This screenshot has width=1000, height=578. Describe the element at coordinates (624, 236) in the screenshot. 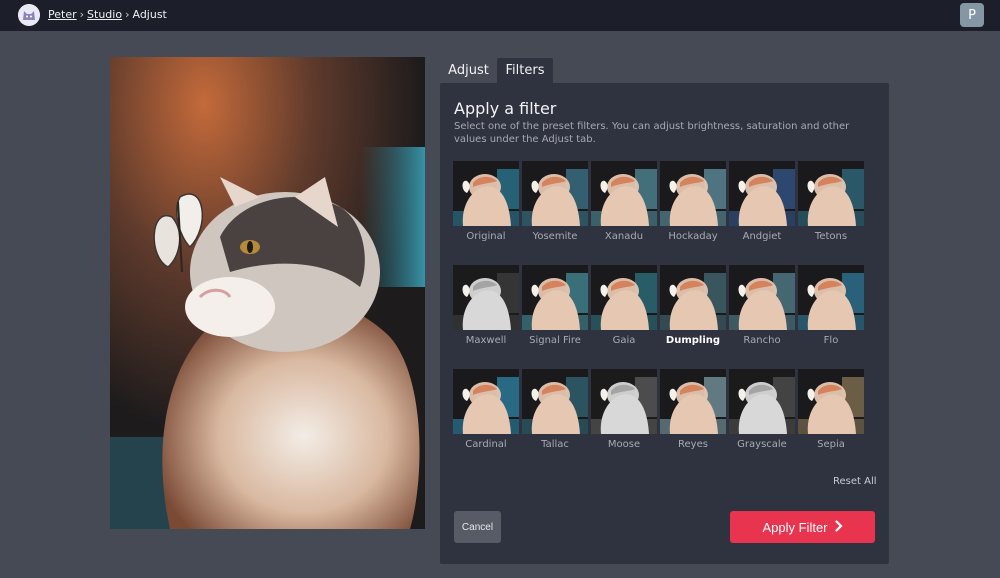

I see `filter-label: Xanadu` at that location.